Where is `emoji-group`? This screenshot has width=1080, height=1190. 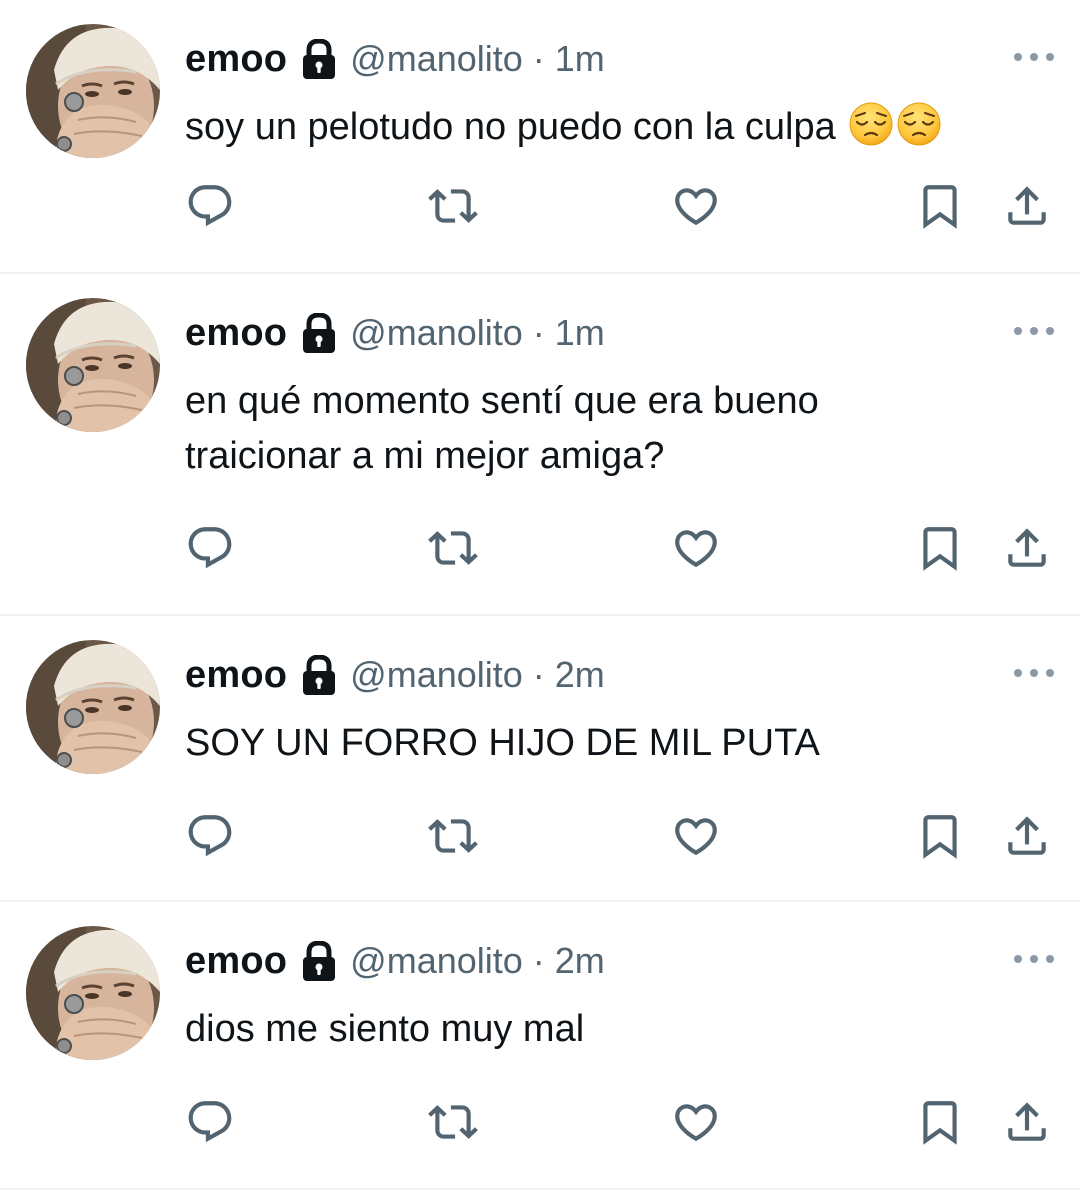
emoji-group is located at coordinates (889, 125).